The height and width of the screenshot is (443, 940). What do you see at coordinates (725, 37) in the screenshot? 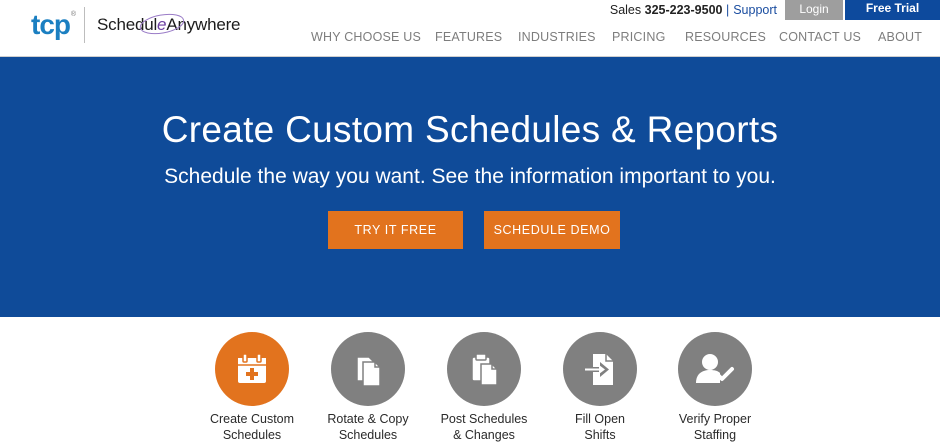
I see `nav-resources: RESOURCES` at bounding box center [725, 37].